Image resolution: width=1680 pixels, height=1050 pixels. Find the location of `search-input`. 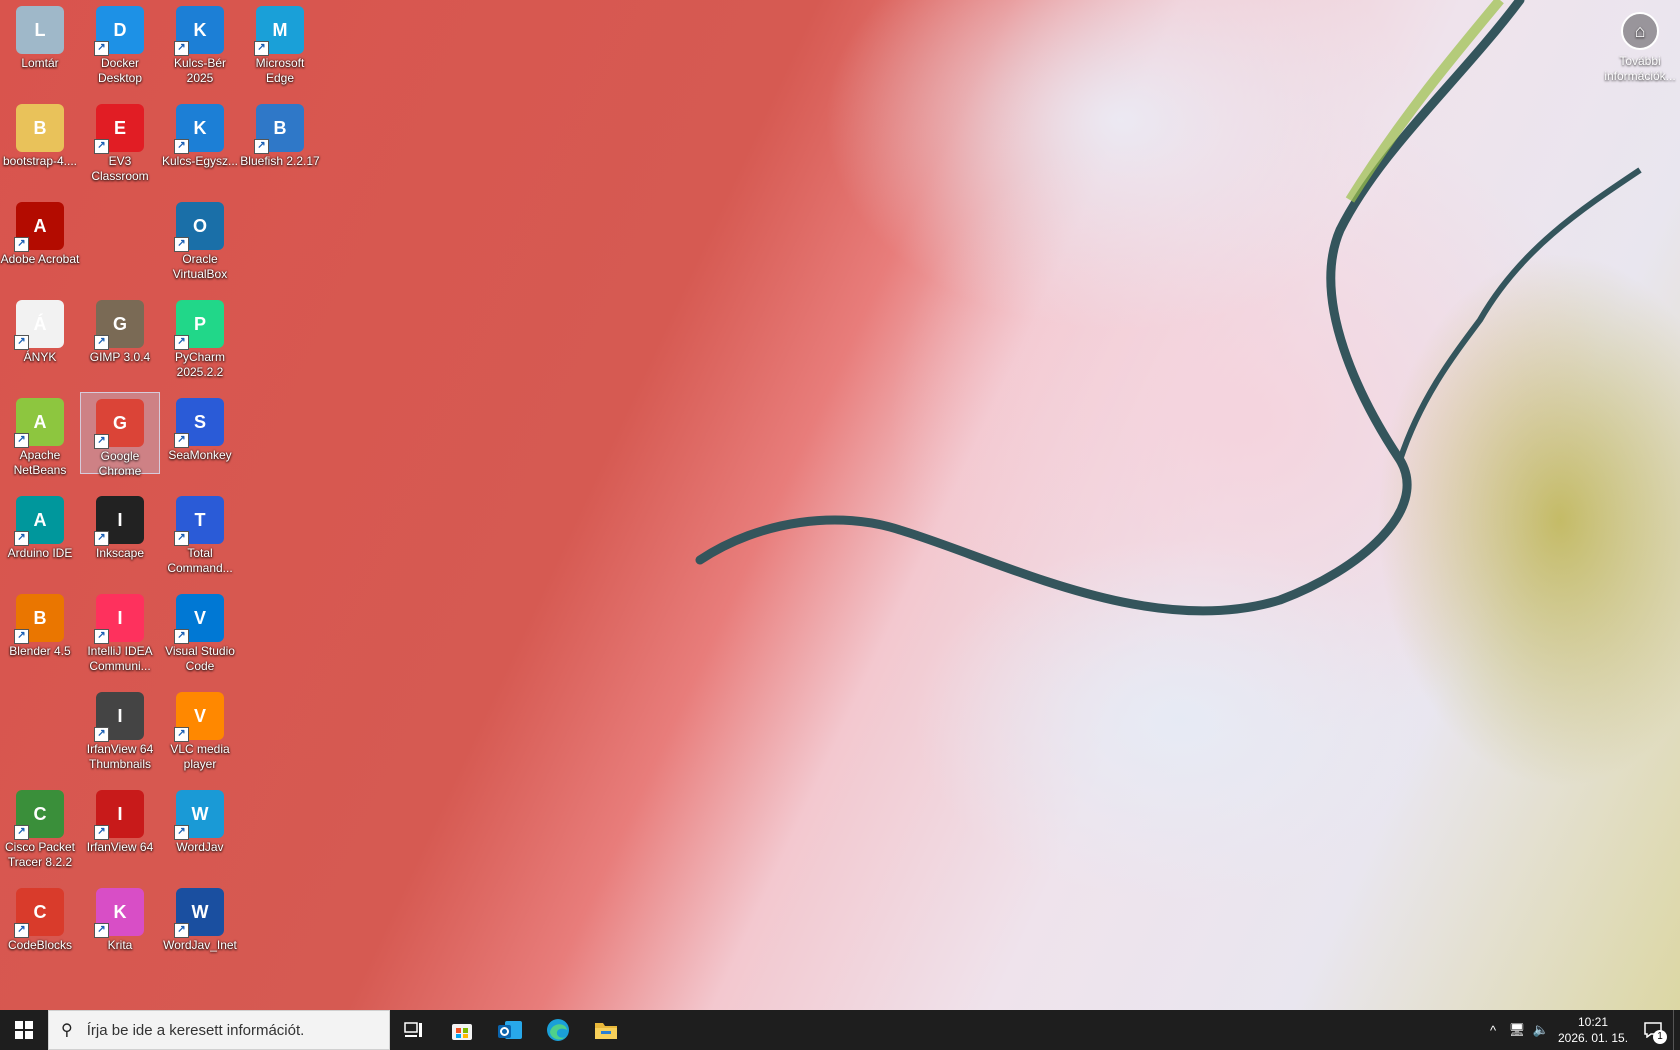

search-input is located at coordinates (226, 1030).